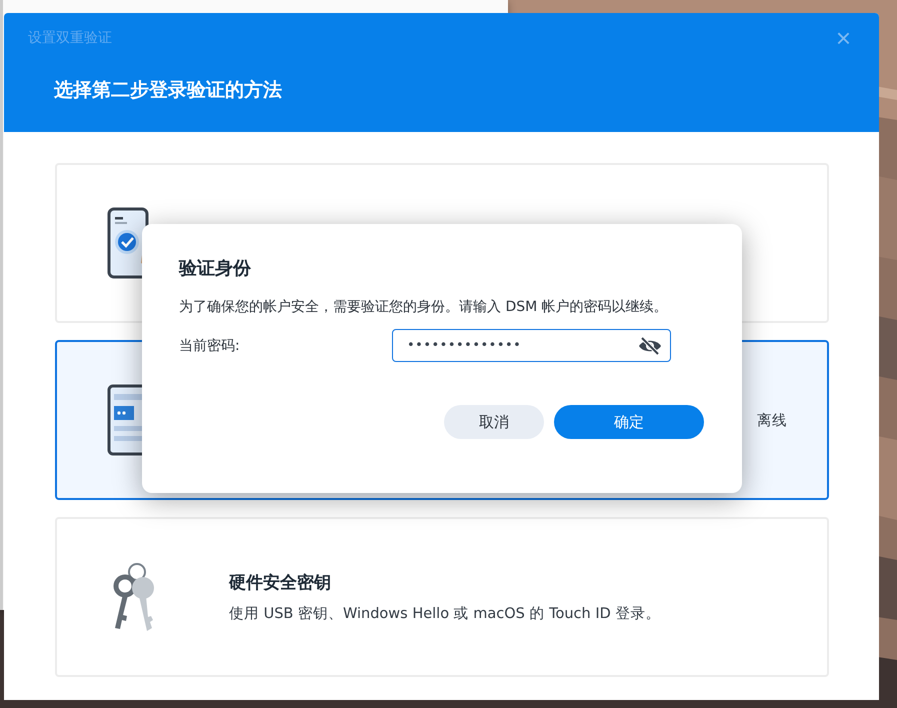  Describe the element at coordinates (494, 422) in the screenshot. I see `cancel-button: 取消` at that location.